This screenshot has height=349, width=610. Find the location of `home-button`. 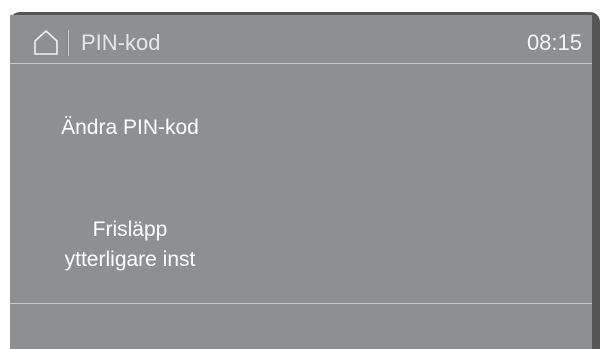

home-button is located at coordinates (46, 42).